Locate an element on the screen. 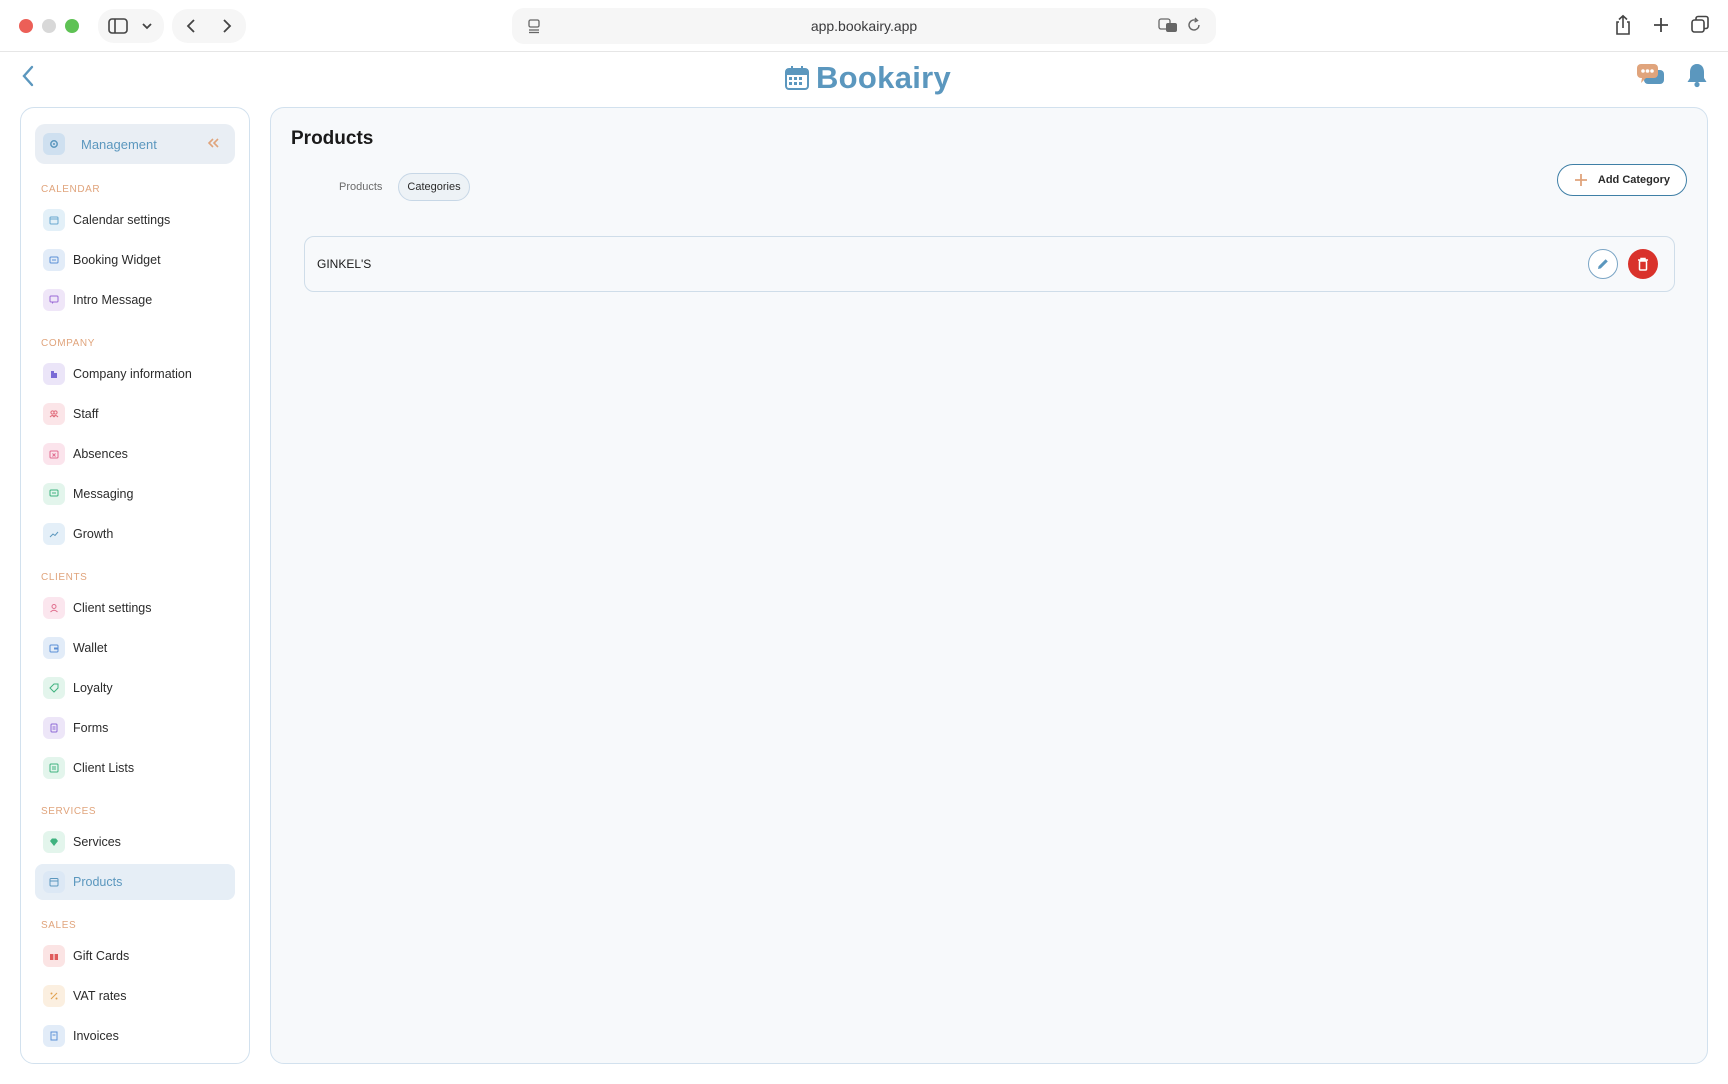 Image resolution: width=1728 pixels, height=1084 pixels. trash-icon is located at coordinates (1643, 264).